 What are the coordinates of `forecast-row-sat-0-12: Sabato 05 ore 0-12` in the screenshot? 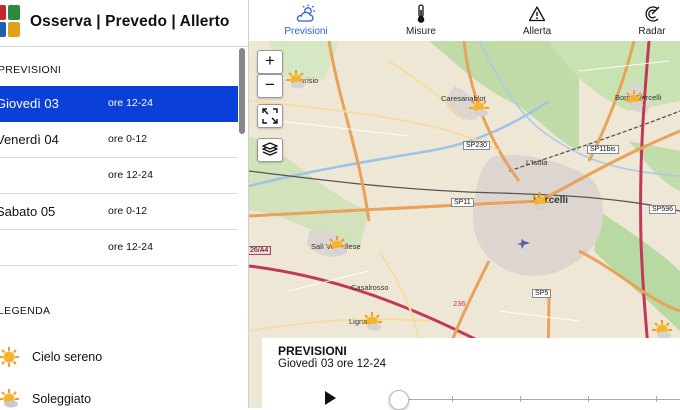 It's located at (119, 212).